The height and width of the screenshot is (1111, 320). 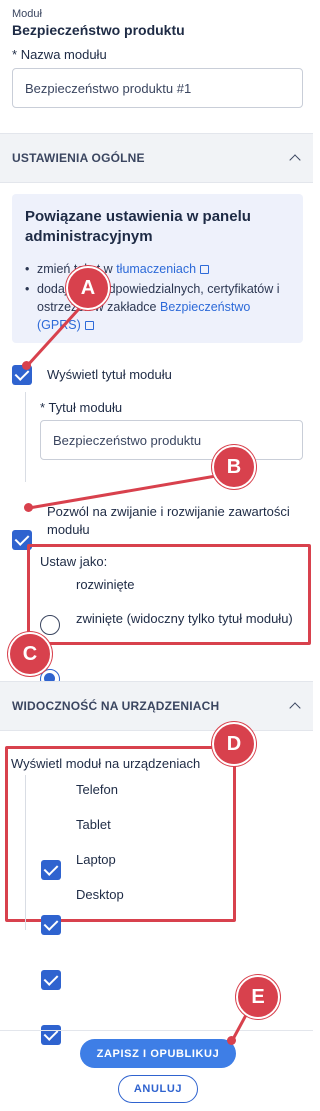 What do you see at coordinates (231, 1040) in the screenshot?
I see `annotation-dot-e` at bounding box center [231, 1040].